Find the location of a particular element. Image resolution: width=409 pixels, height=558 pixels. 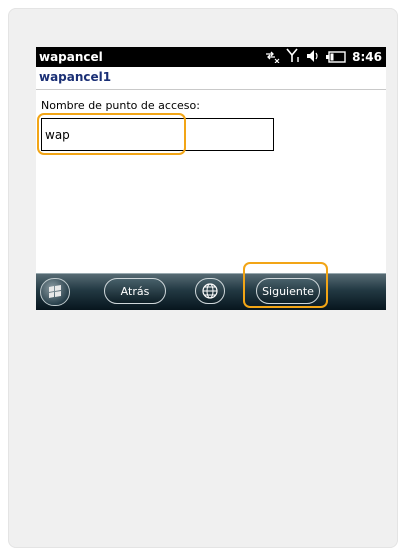

input-highlight is located at coordinates (111, 134).